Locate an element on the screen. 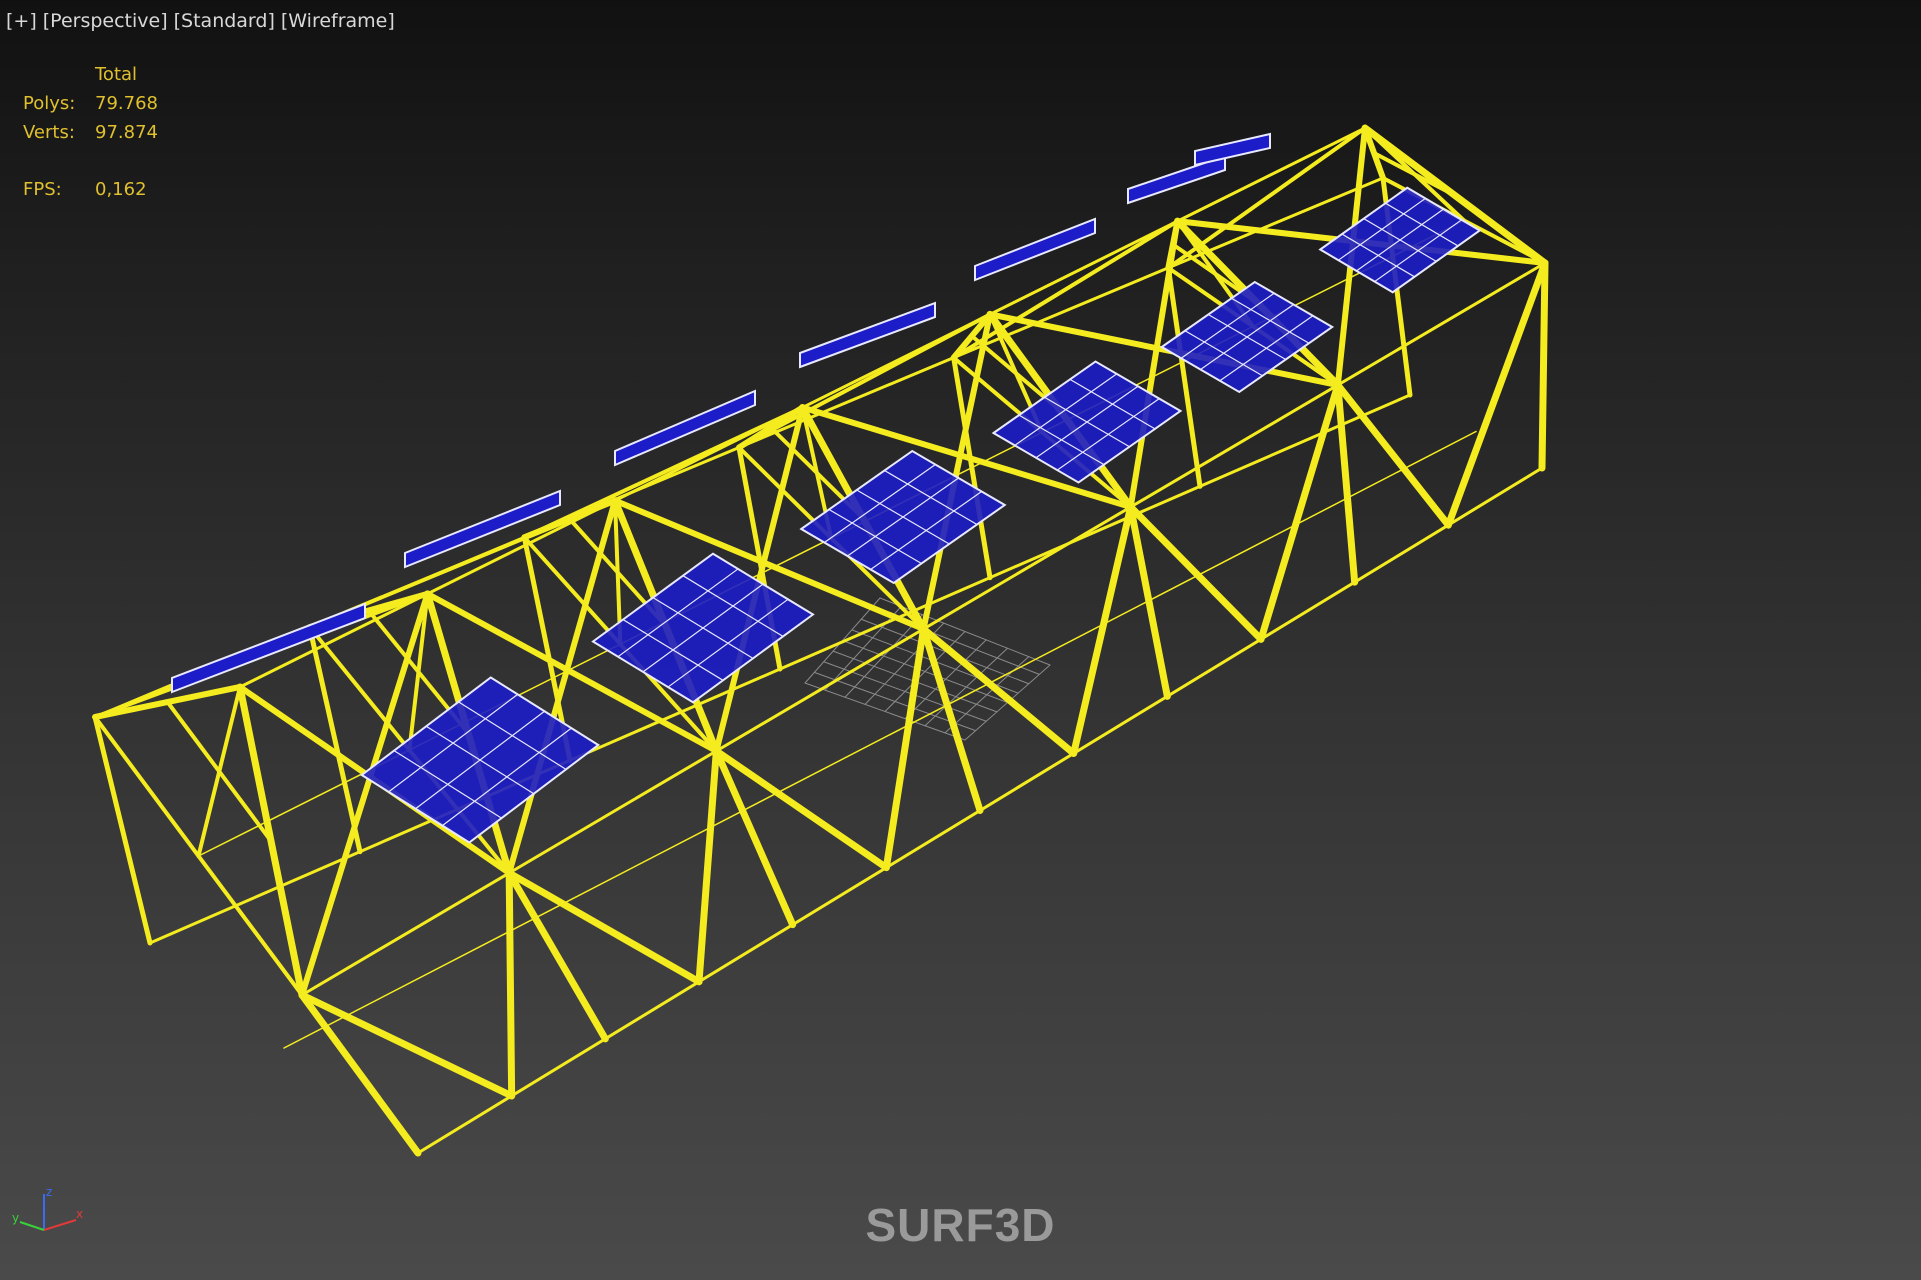 The height and width of the screenshot is (1280, 1921). surf3d-watermark: SURF3D is located at coordinates (960, 1225).